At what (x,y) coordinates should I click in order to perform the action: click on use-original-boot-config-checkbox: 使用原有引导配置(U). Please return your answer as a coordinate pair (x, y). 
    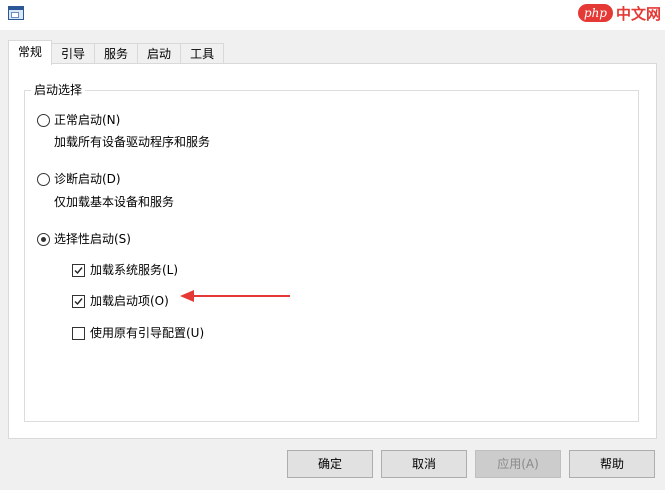
    Looking at the image, I should click on (138, 333).